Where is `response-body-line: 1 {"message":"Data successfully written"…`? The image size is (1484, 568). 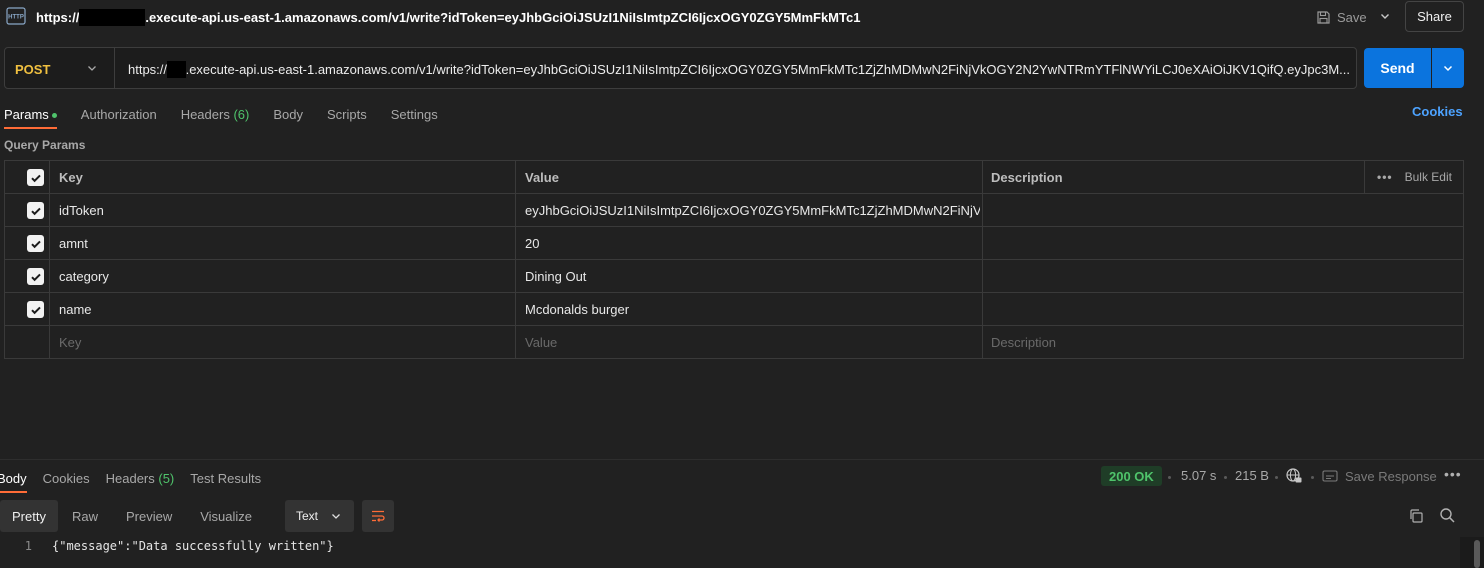
response-body-line: 1 {"message":"Data successfully written"… is located at coordinates (167, 546).